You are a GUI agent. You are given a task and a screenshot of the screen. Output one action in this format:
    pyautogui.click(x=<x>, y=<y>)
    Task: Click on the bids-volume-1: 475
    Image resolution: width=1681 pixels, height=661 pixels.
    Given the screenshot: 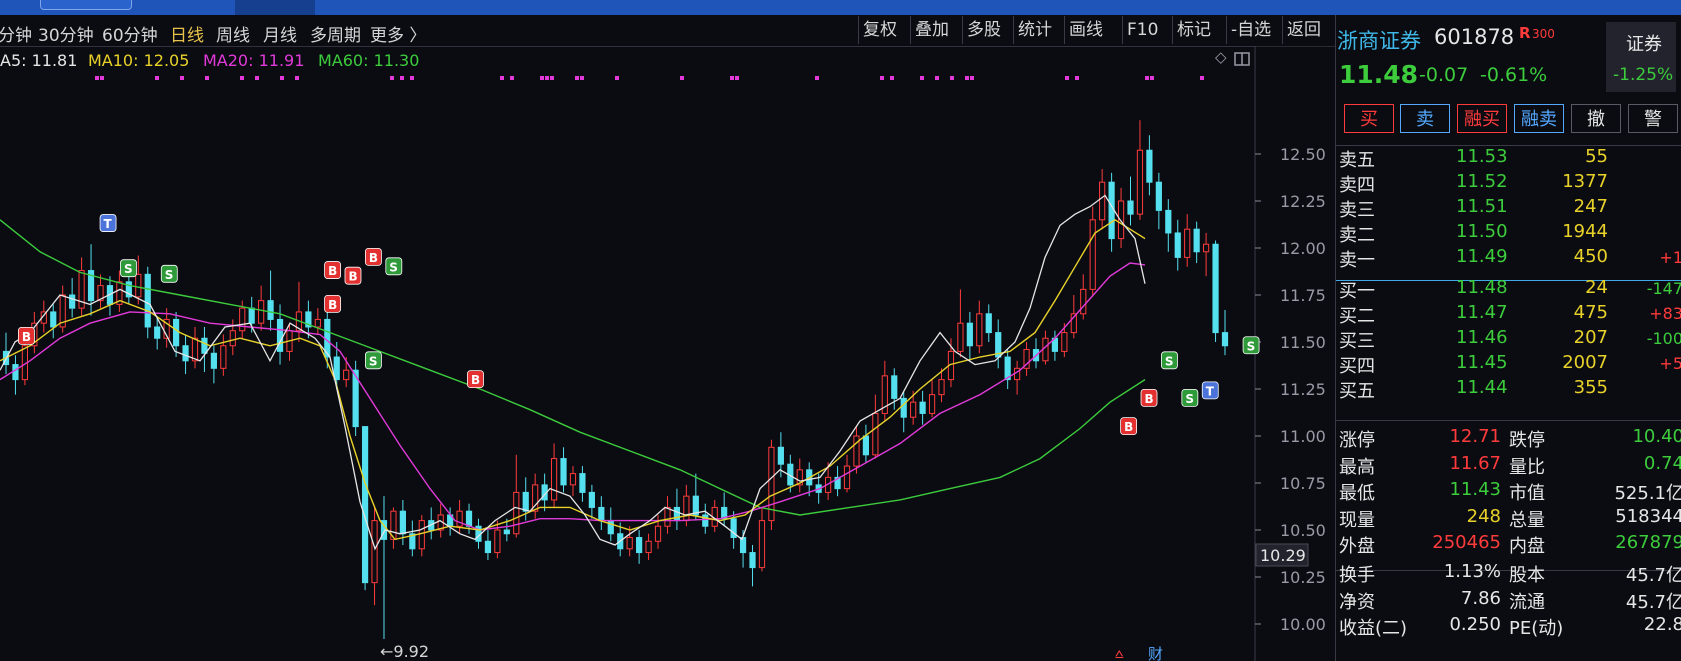 What is the action you would take?
    pyautogui.click(x=1590, y=312)
    